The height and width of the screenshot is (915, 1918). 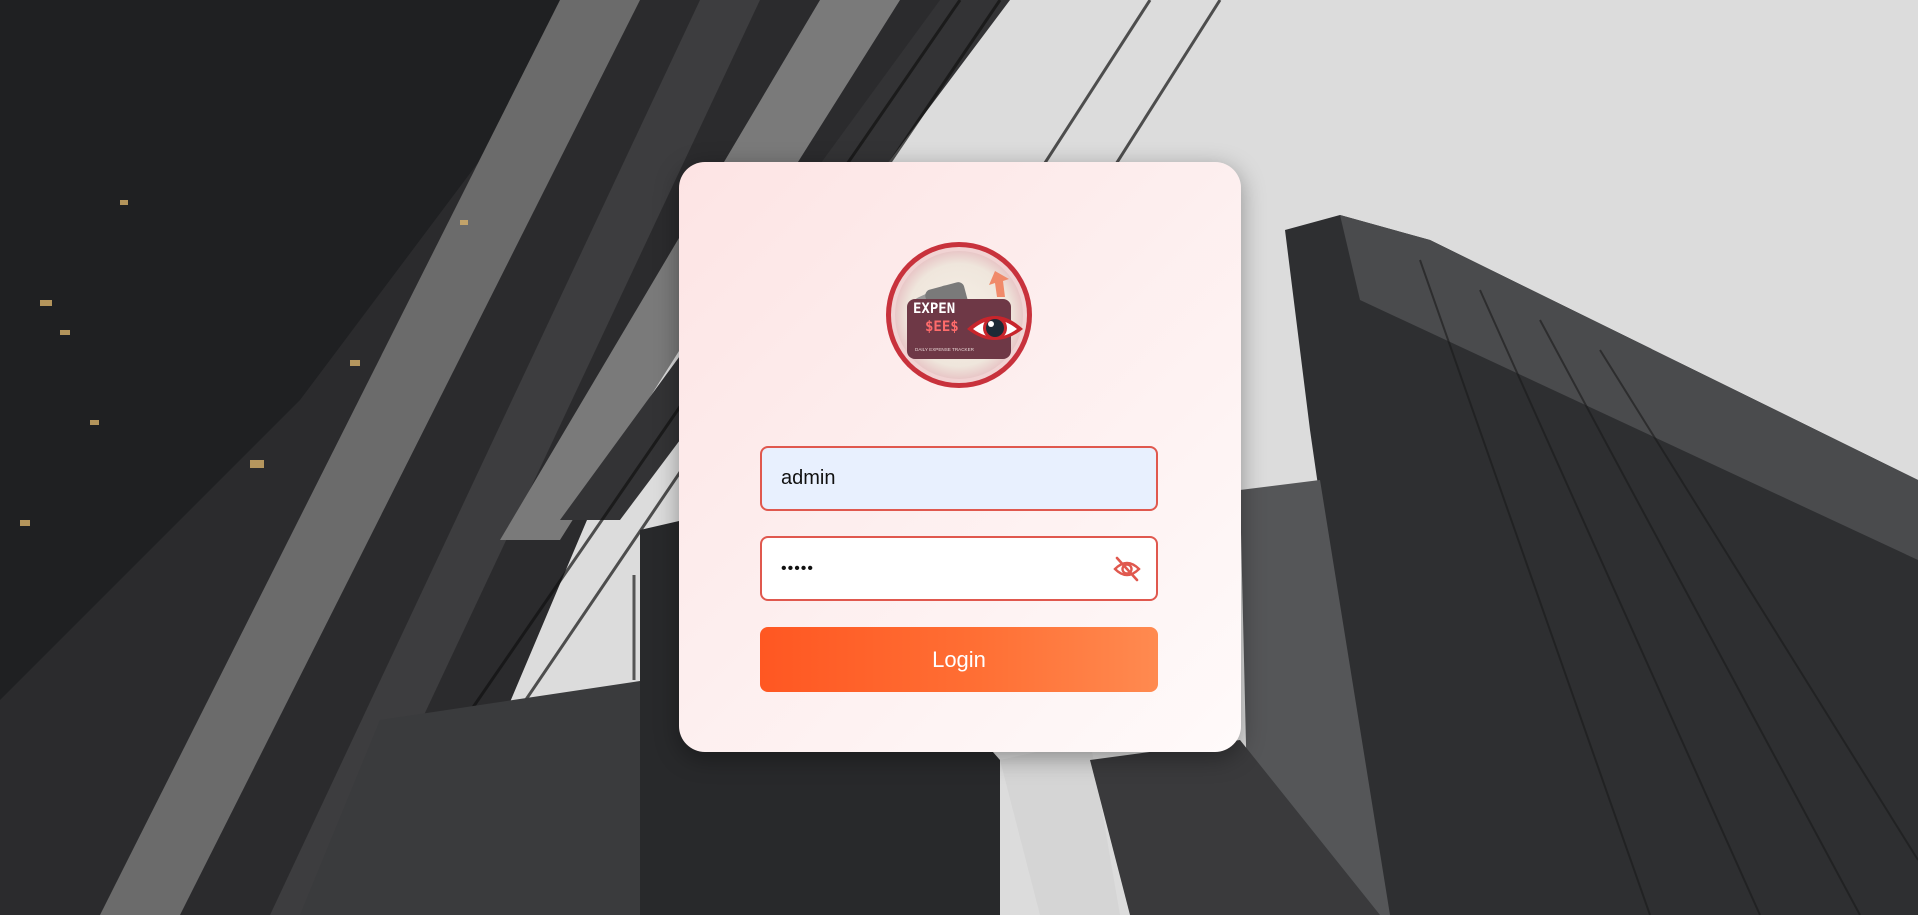 What do you see at coordinates (934, 309) in the screenshot?
I see `logo-text-line1: EXPEN` at bounding box center [934, 309].